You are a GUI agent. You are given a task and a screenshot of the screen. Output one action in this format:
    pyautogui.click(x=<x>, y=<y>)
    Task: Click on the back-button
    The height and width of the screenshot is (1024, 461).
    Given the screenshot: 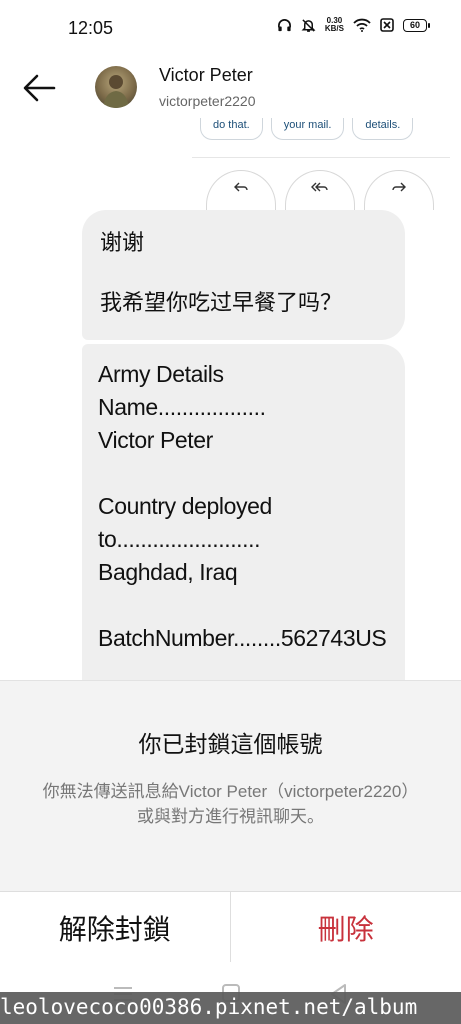 What is the action you would take?
    pyautogui.click(x=40, y=88)
    